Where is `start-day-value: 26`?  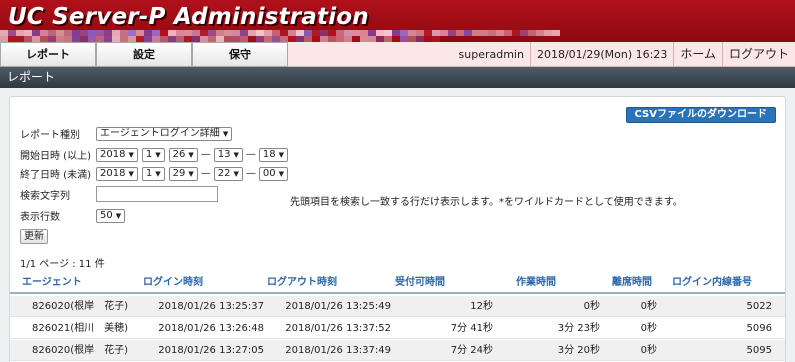
start-day-value: 26 is located at coordinates (179, 154).